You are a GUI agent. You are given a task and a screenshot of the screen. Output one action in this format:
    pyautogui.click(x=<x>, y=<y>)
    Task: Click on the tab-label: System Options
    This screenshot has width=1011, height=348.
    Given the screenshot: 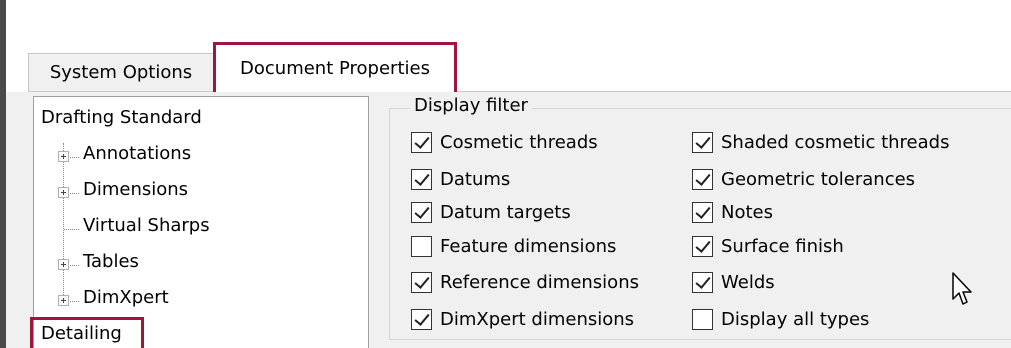 What is the action you would take?
    pyautogui.click(x=121, y=72)
    